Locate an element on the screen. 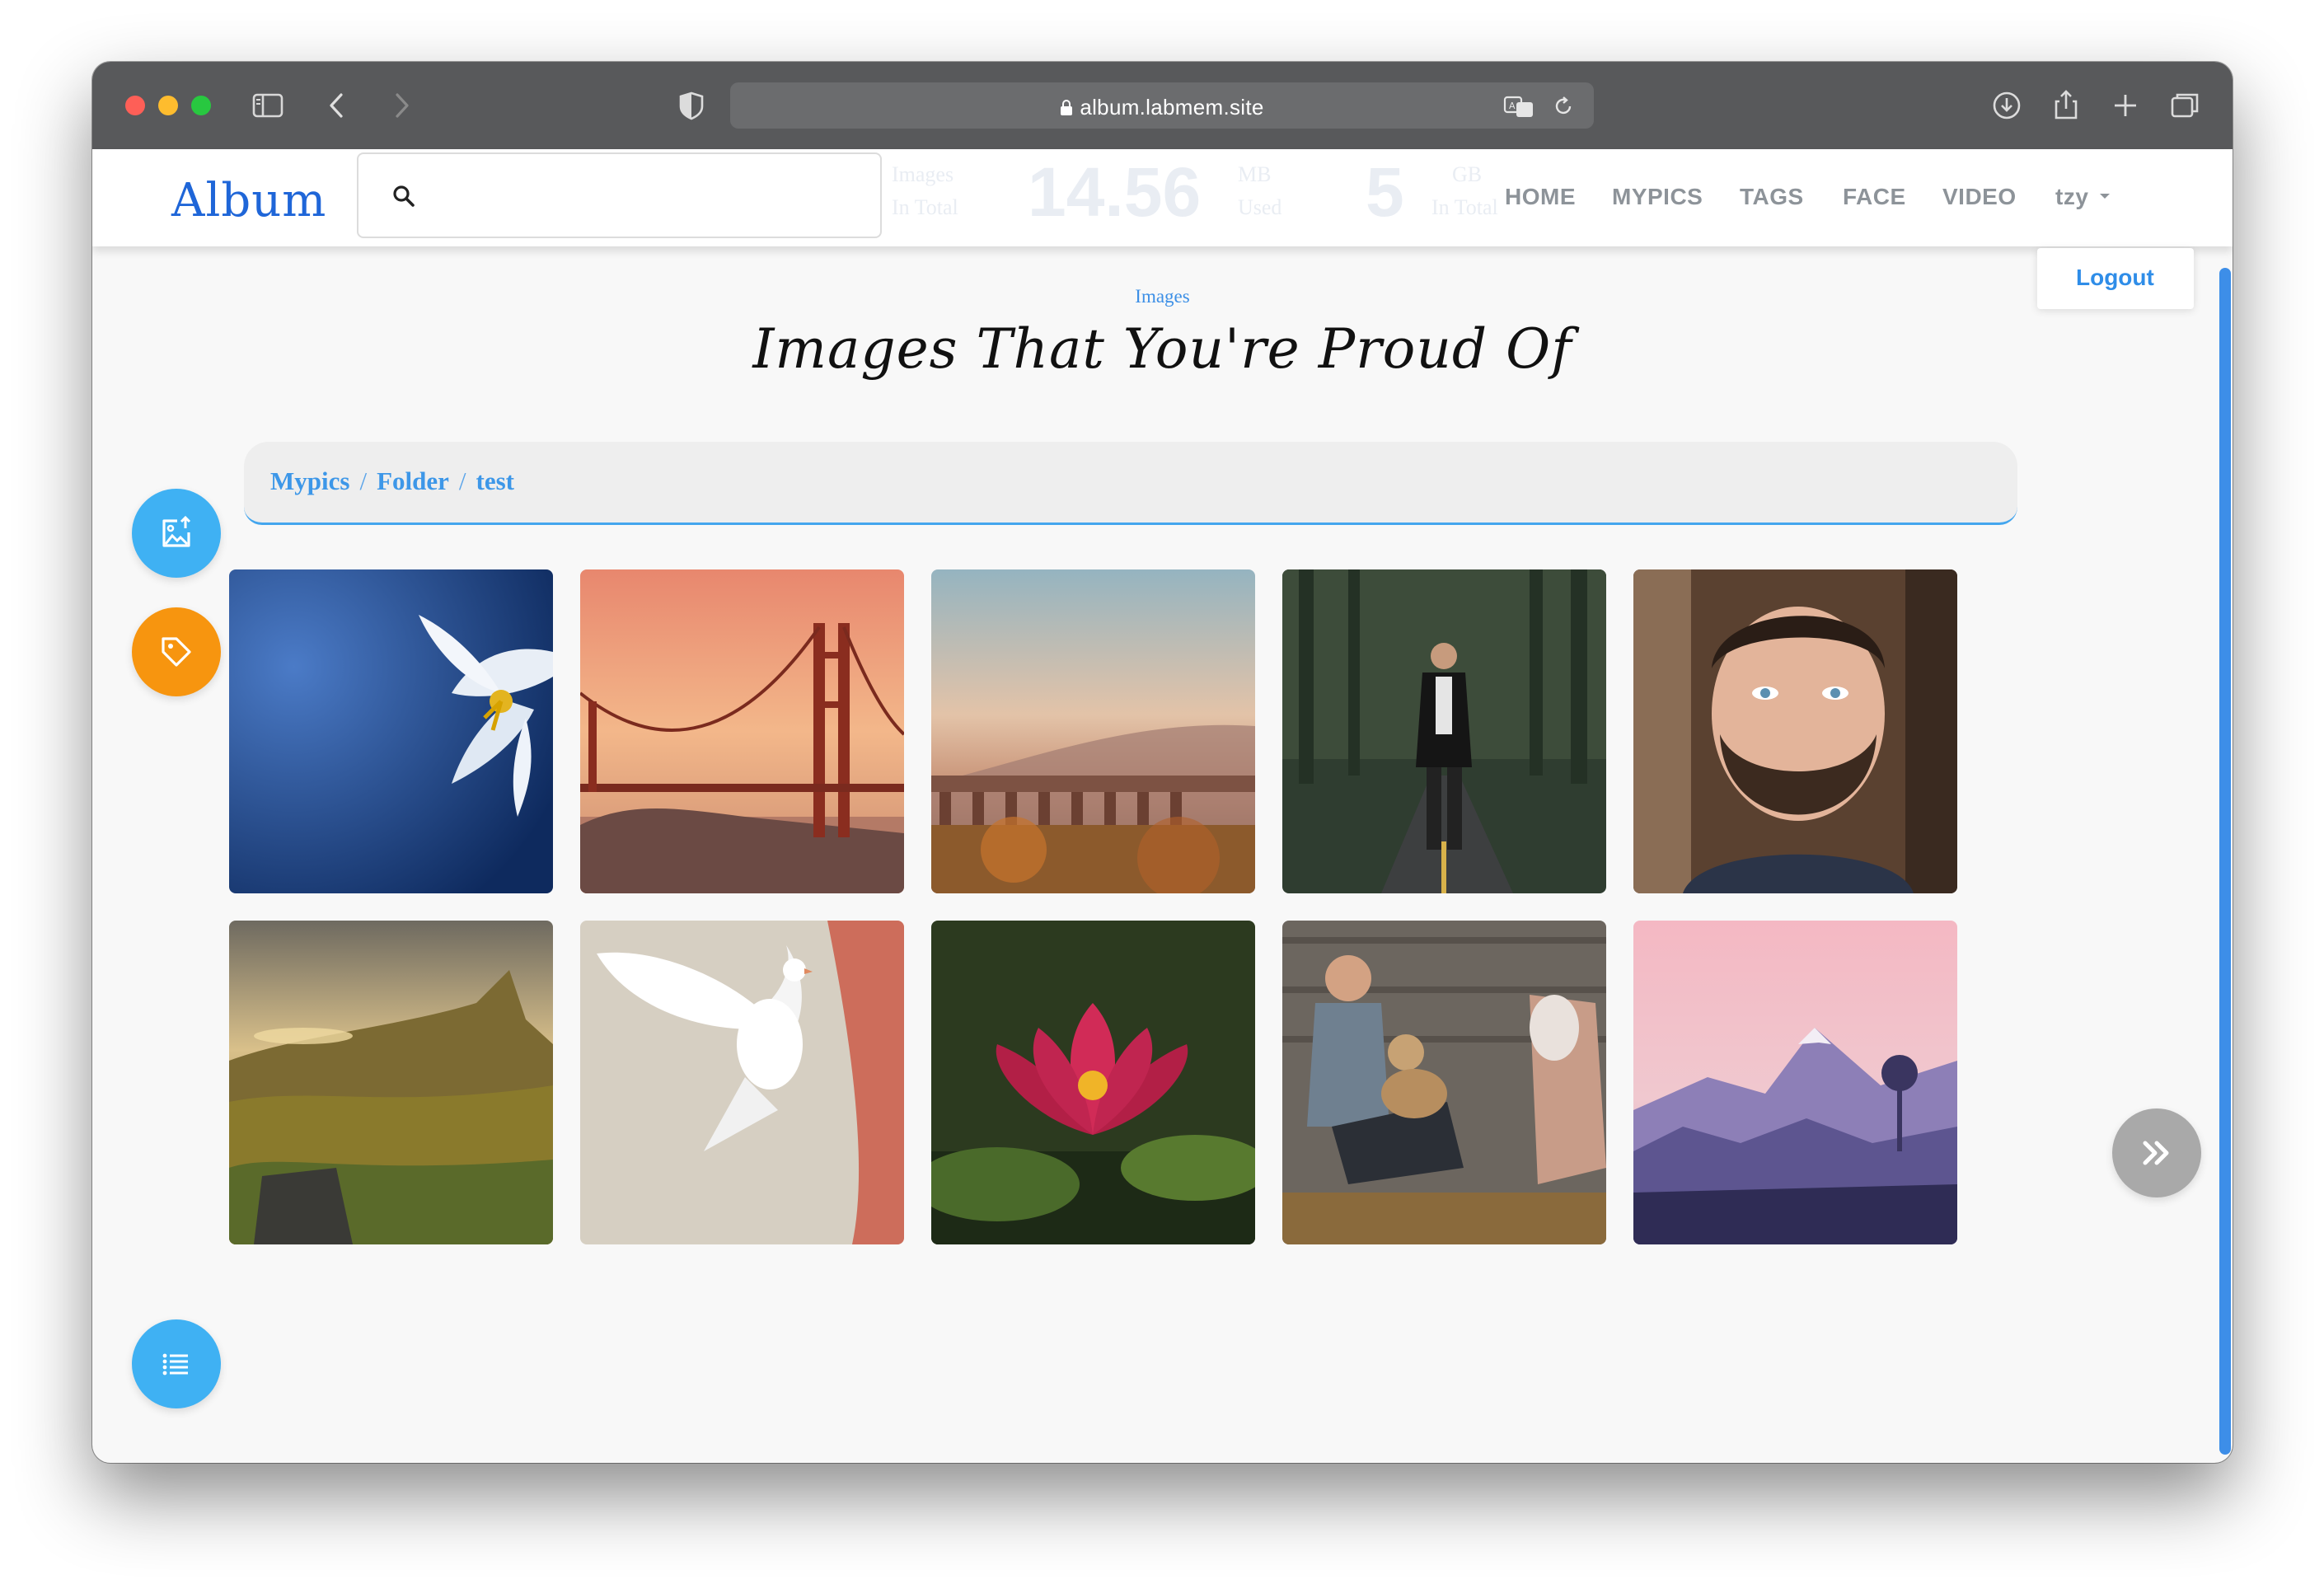 The width and height of the screenshot is (2324, 1584). image-upload-icon is located at coordinates (176, 531).